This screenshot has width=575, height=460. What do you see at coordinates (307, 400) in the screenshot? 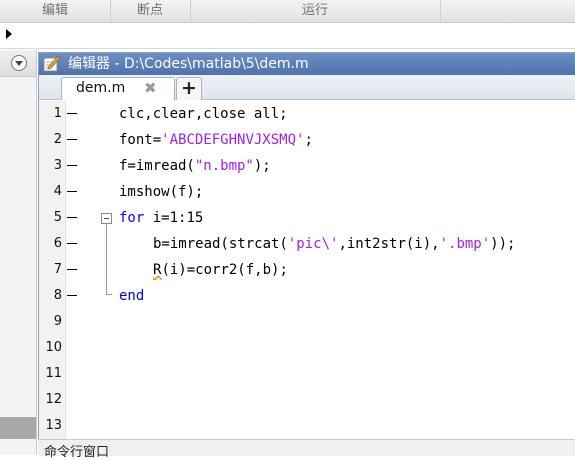
I see `code-line-12: 12` at bounding box center [307, 400].